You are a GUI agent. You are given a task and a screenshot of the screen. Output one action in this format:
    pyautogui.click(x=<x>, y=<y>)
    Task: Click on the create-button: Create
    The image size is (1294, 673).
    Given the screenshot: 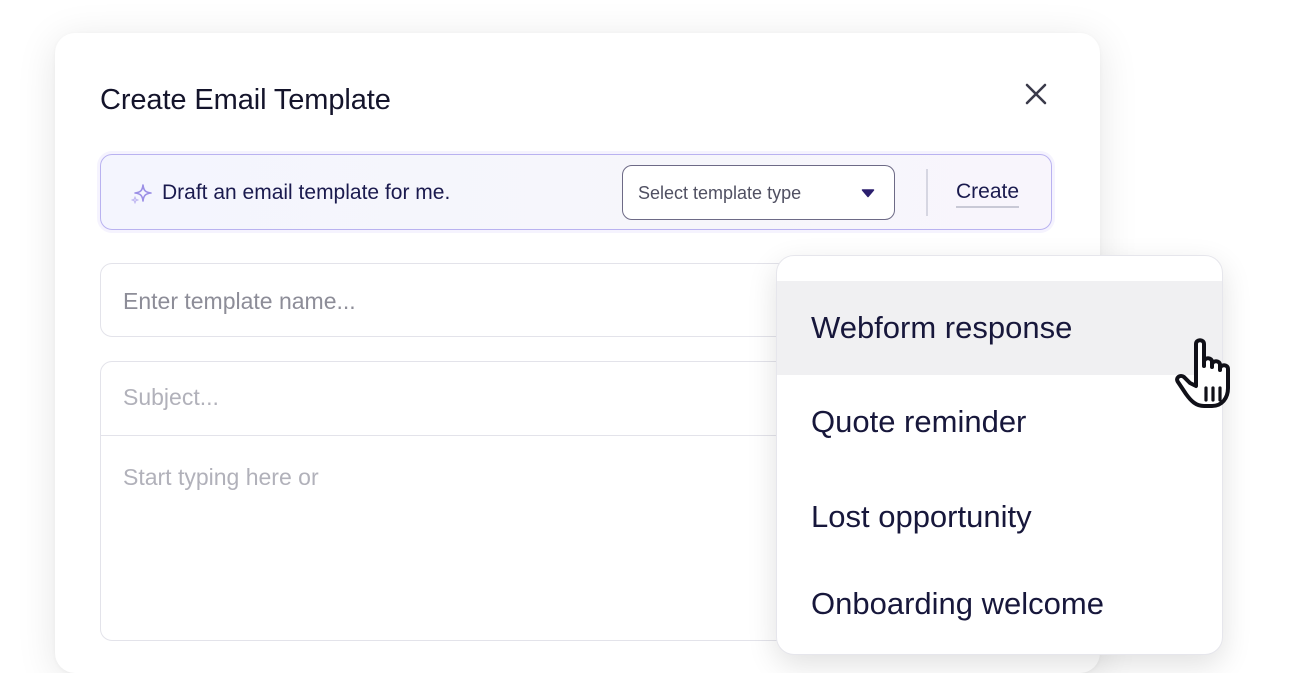 What is the action you would take?
    pyautogui.click(x=988, y=194)
    